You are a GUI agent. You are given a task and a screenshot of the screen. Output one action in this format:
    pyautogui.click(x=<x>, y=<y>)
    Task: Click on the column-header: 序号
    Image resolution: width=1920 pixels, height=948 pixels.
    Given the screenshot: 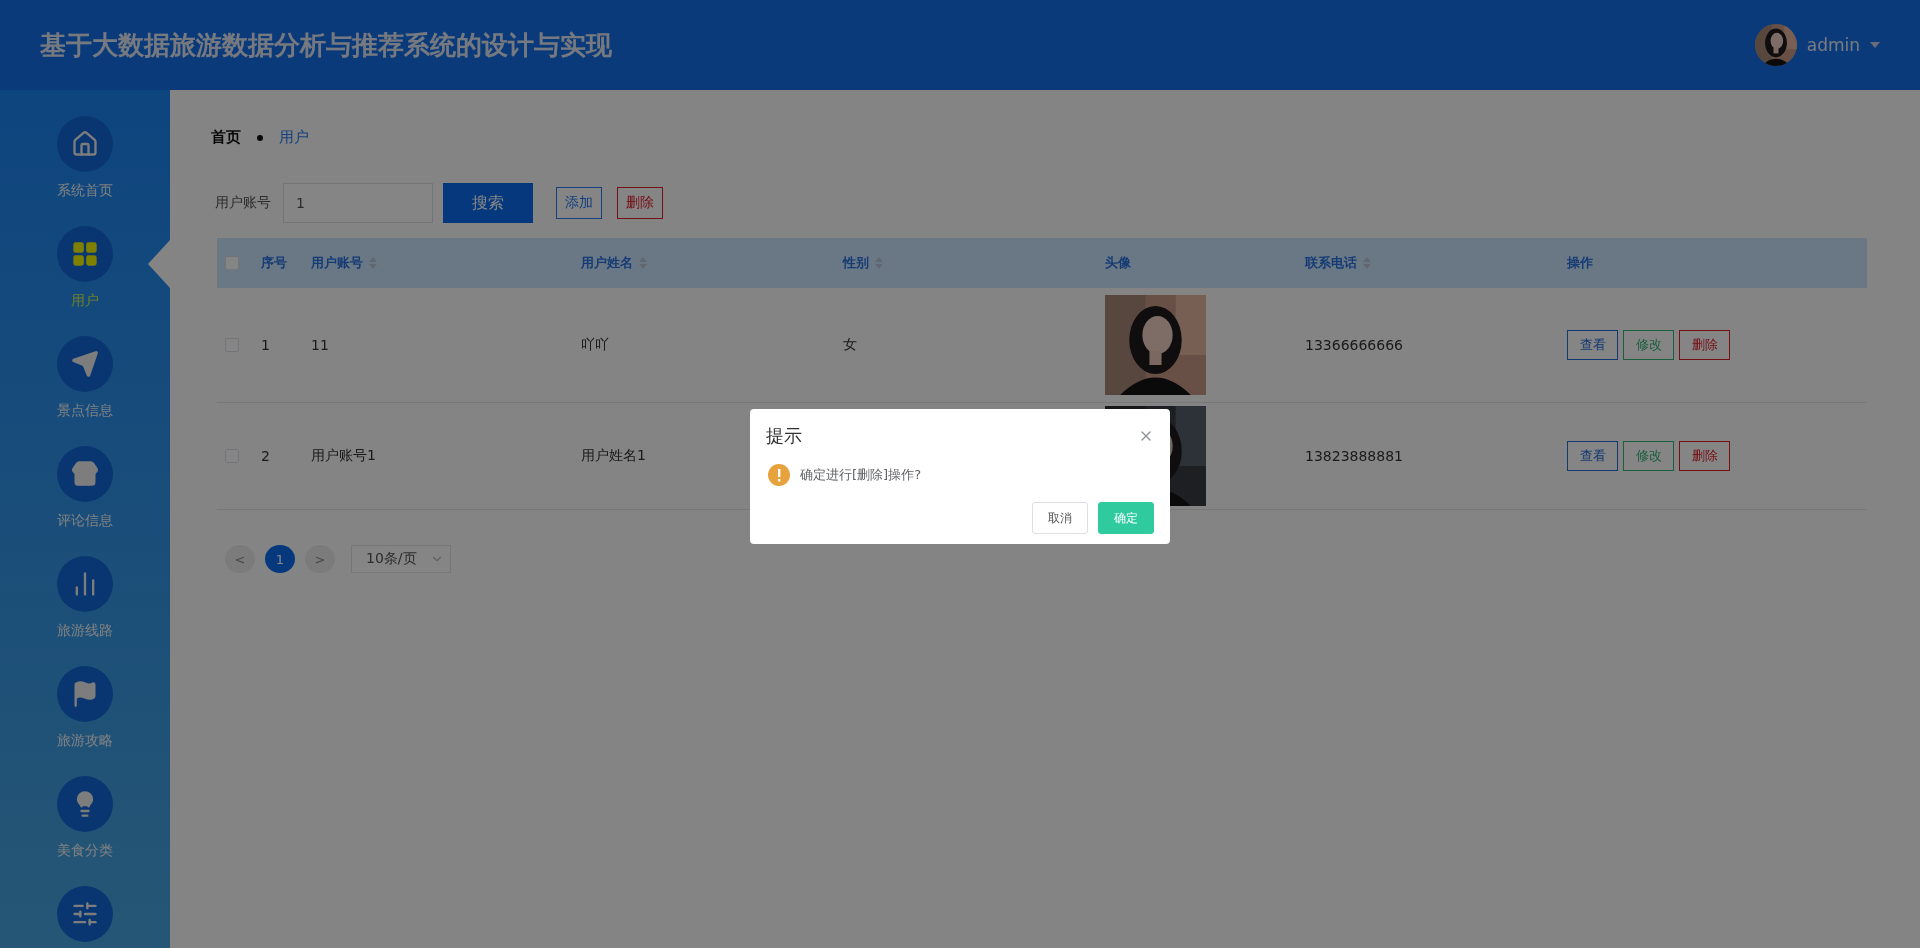 What is the action you would take?
    pyautogui.click(x=274, y=263)
    